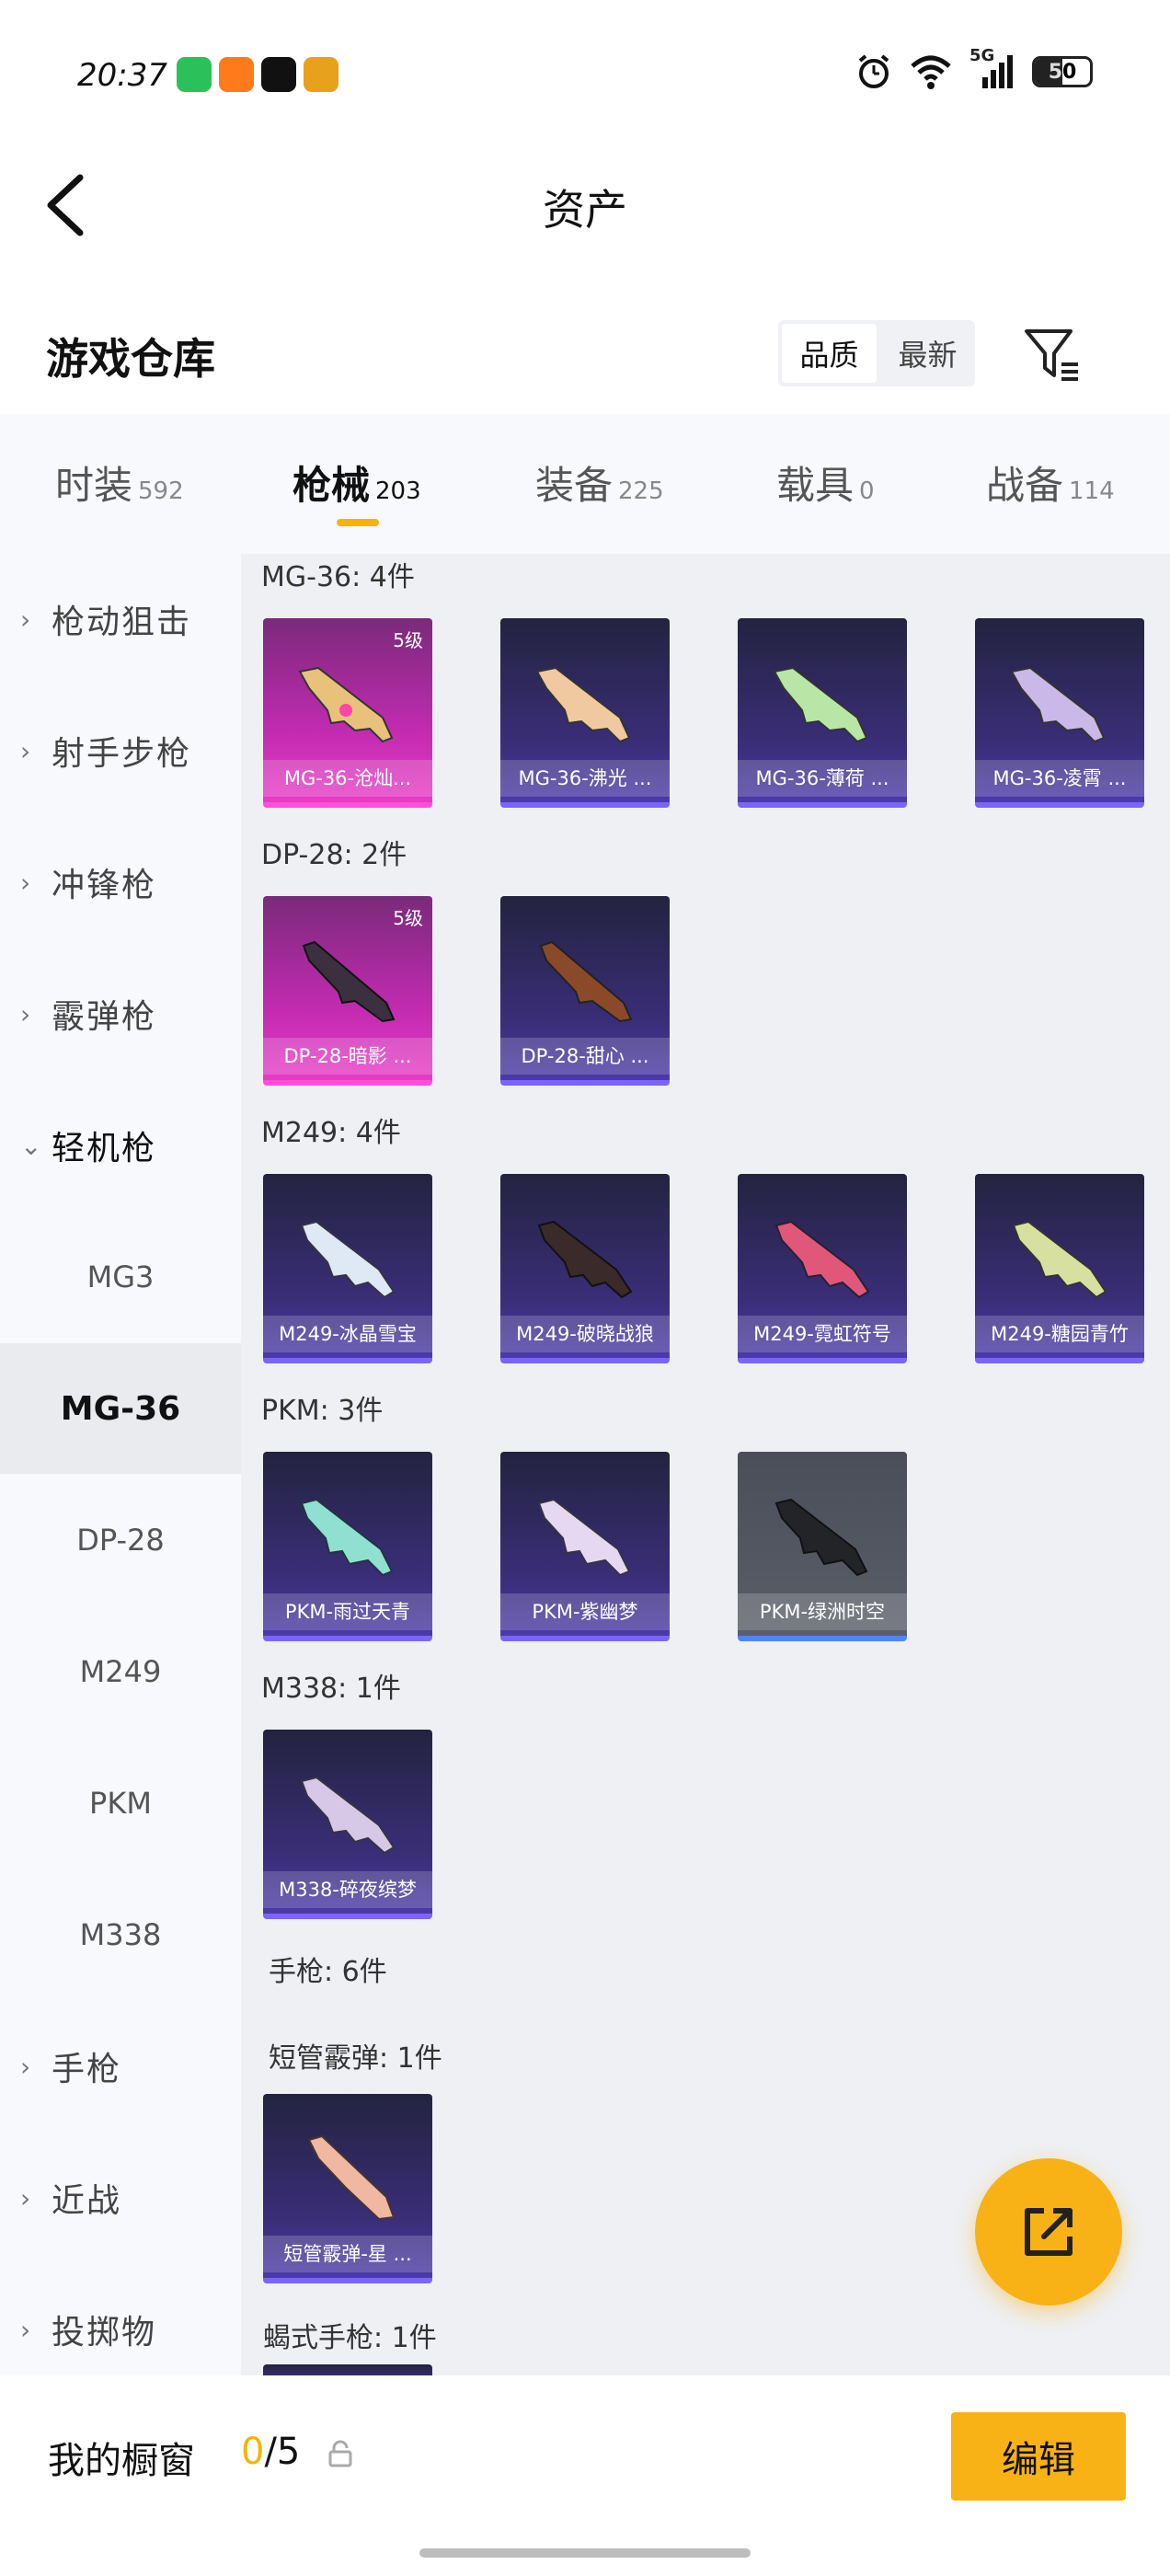 This screenshot has width=1170, height=2576. I want to click on group-title: MG-36: 4件, so click(338, 577).